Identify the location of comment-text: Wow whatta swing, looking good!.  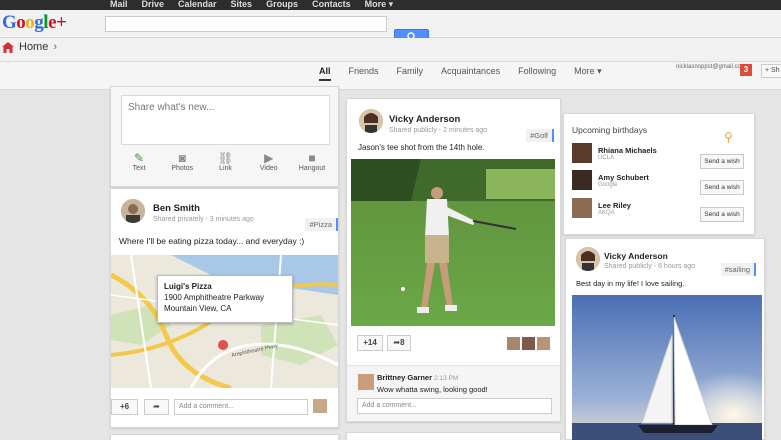
(432, 389).